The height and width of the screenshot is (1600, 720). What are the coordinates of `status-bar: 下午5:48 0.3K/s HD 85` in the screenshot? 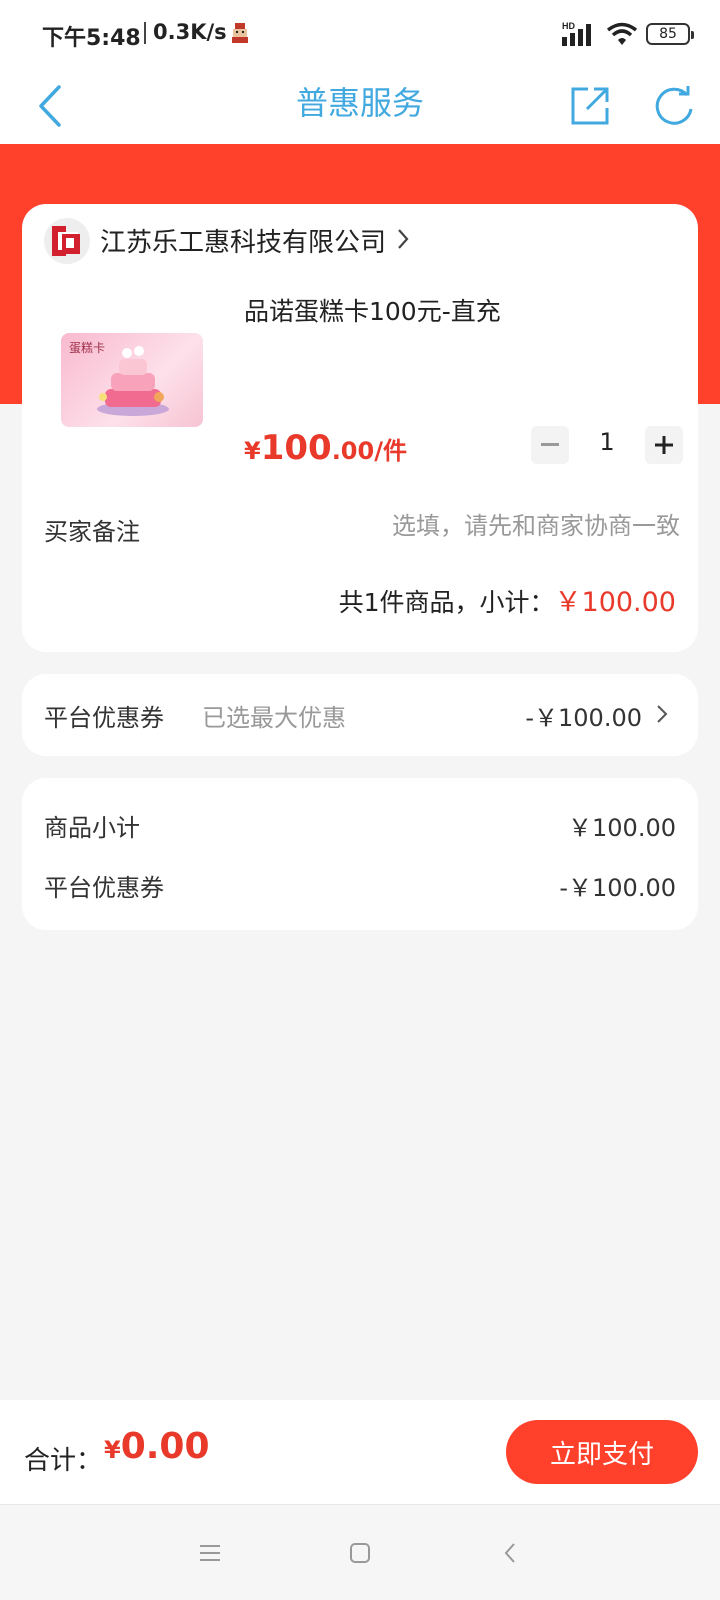 It's located at (360, 34).